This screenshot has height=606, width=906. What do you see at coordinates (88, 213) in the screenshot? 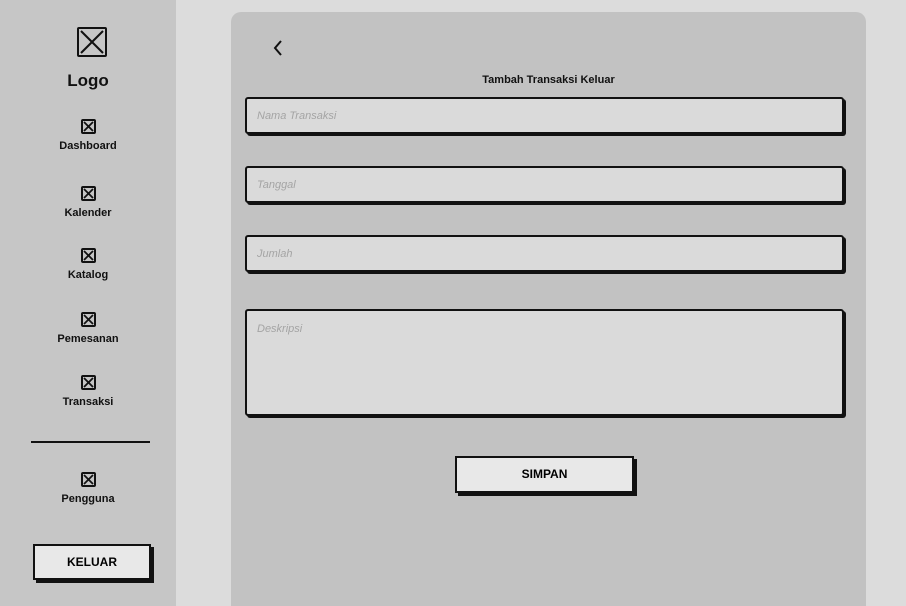
I see `sidebar-item-label: Kalender` at bounding box center [88, 213].